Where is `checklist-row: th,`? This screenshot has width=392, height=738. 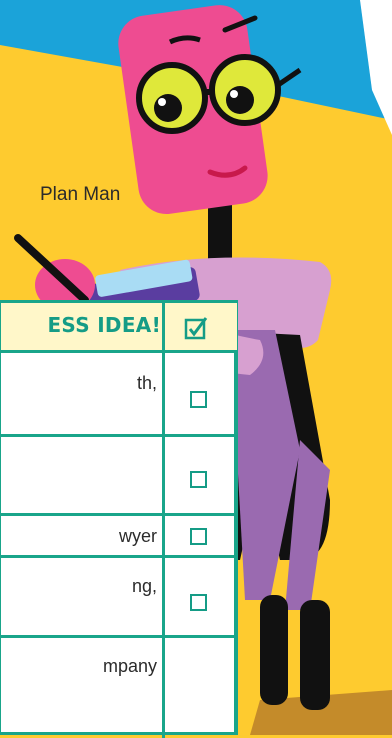
checklist-row: th, is located at coordinates (119, 392).